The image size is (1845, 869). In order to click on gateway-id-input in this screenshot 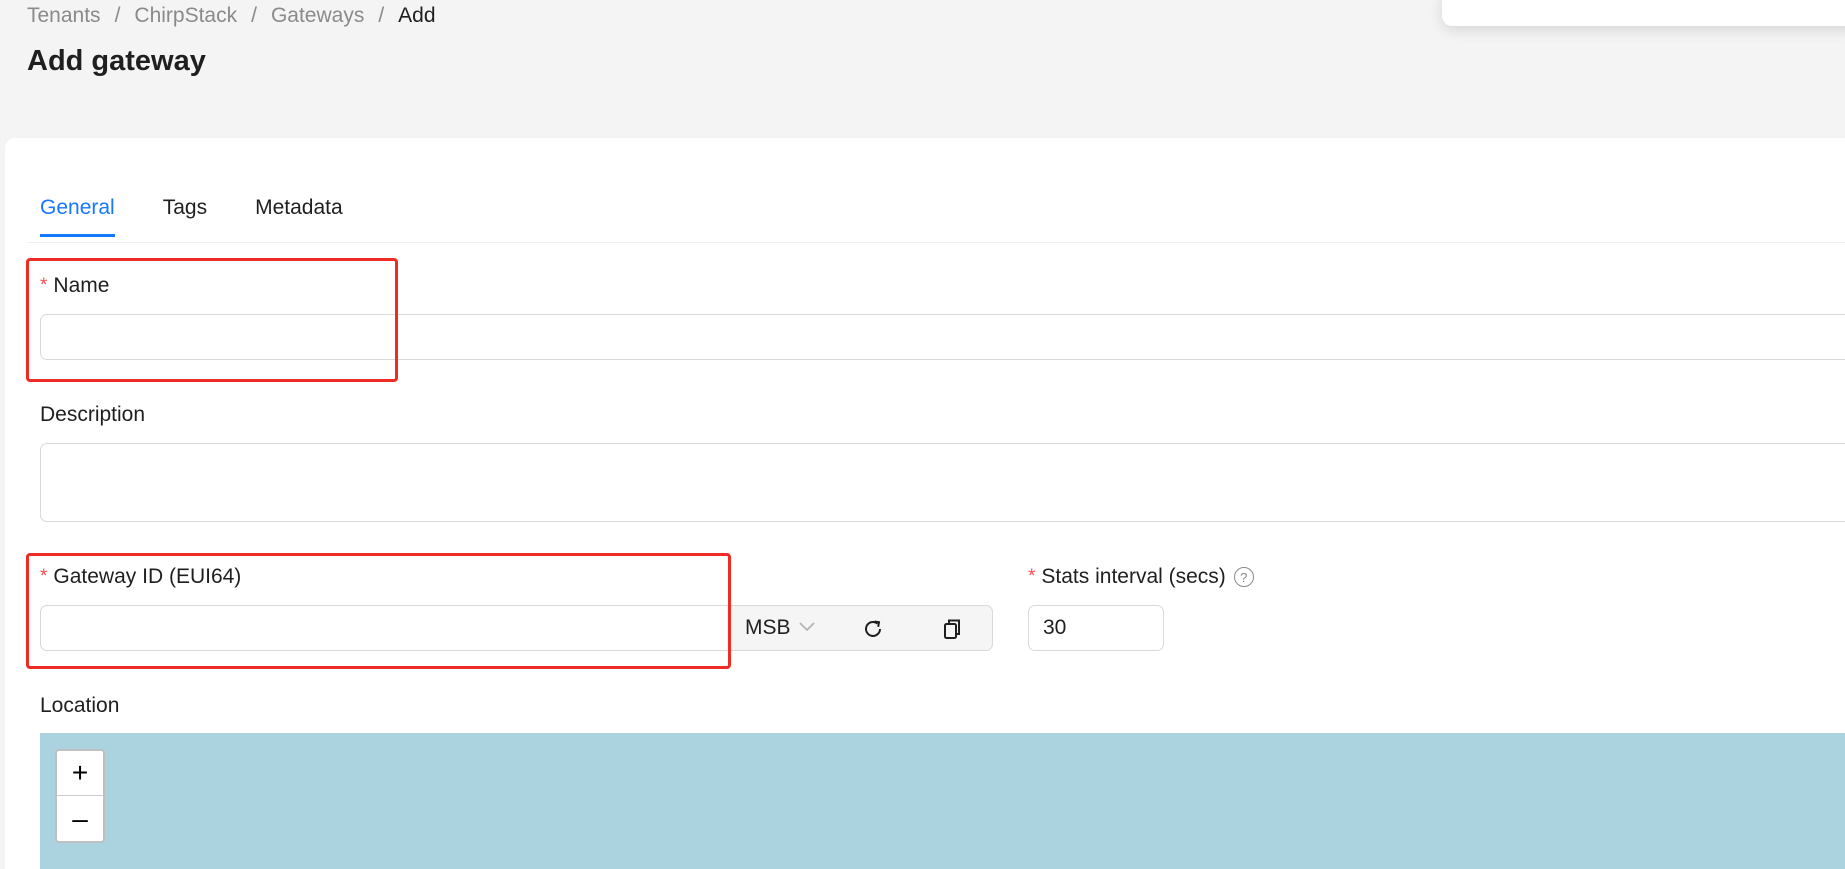, I will do `click(384, 628)`.